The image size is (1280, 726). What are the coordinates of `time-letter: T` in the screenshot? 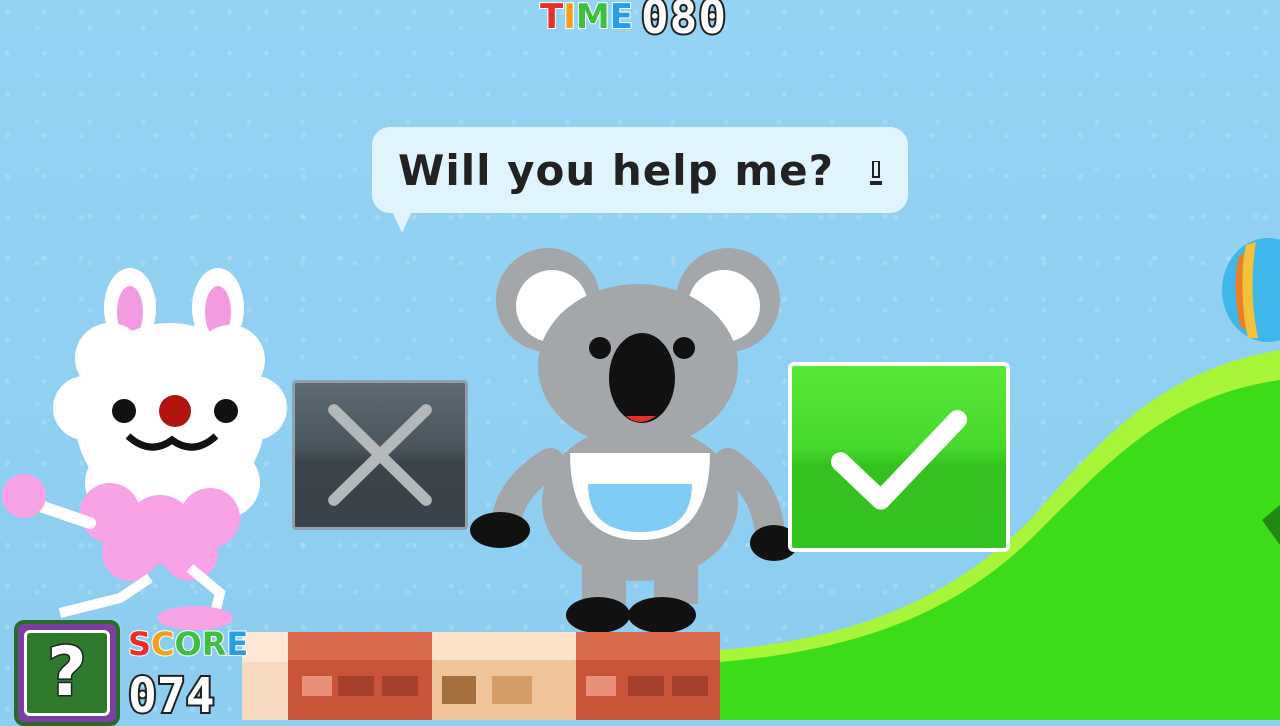 It's located at (551, 18).